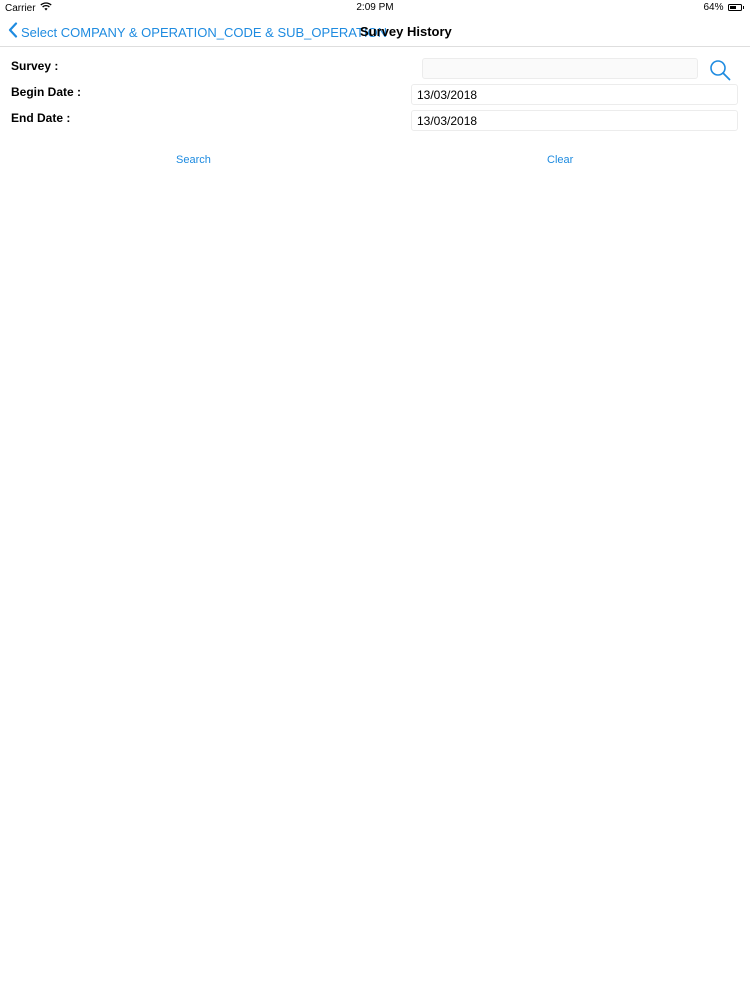  What do you see at coordinates (720, 70) in the screenshot?
I see `search-icon` at bounding box center [720, 70].